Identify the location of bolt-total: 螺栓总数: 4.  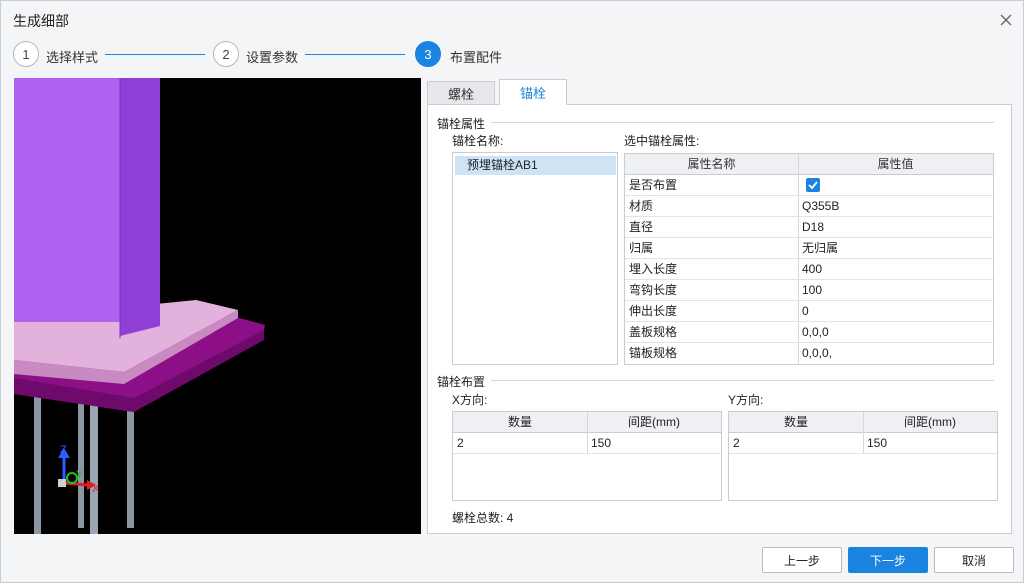
(483, 518).